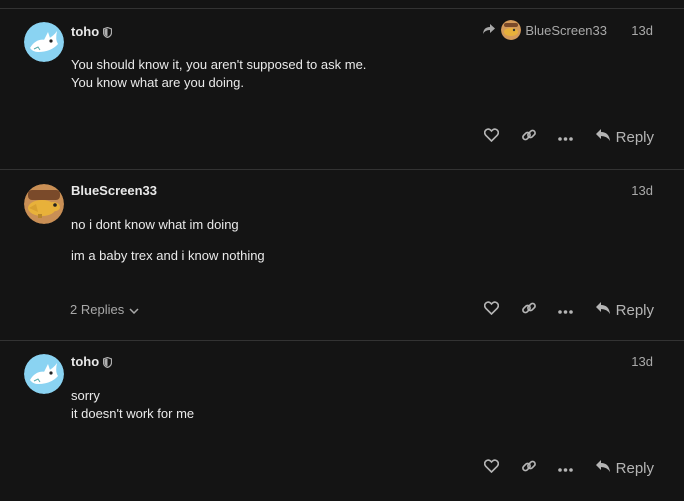 The width and height of the screenshot is (684, 501). I want to click on post-paragraph: im a baby trex and i know nothing, so click(168, 255).